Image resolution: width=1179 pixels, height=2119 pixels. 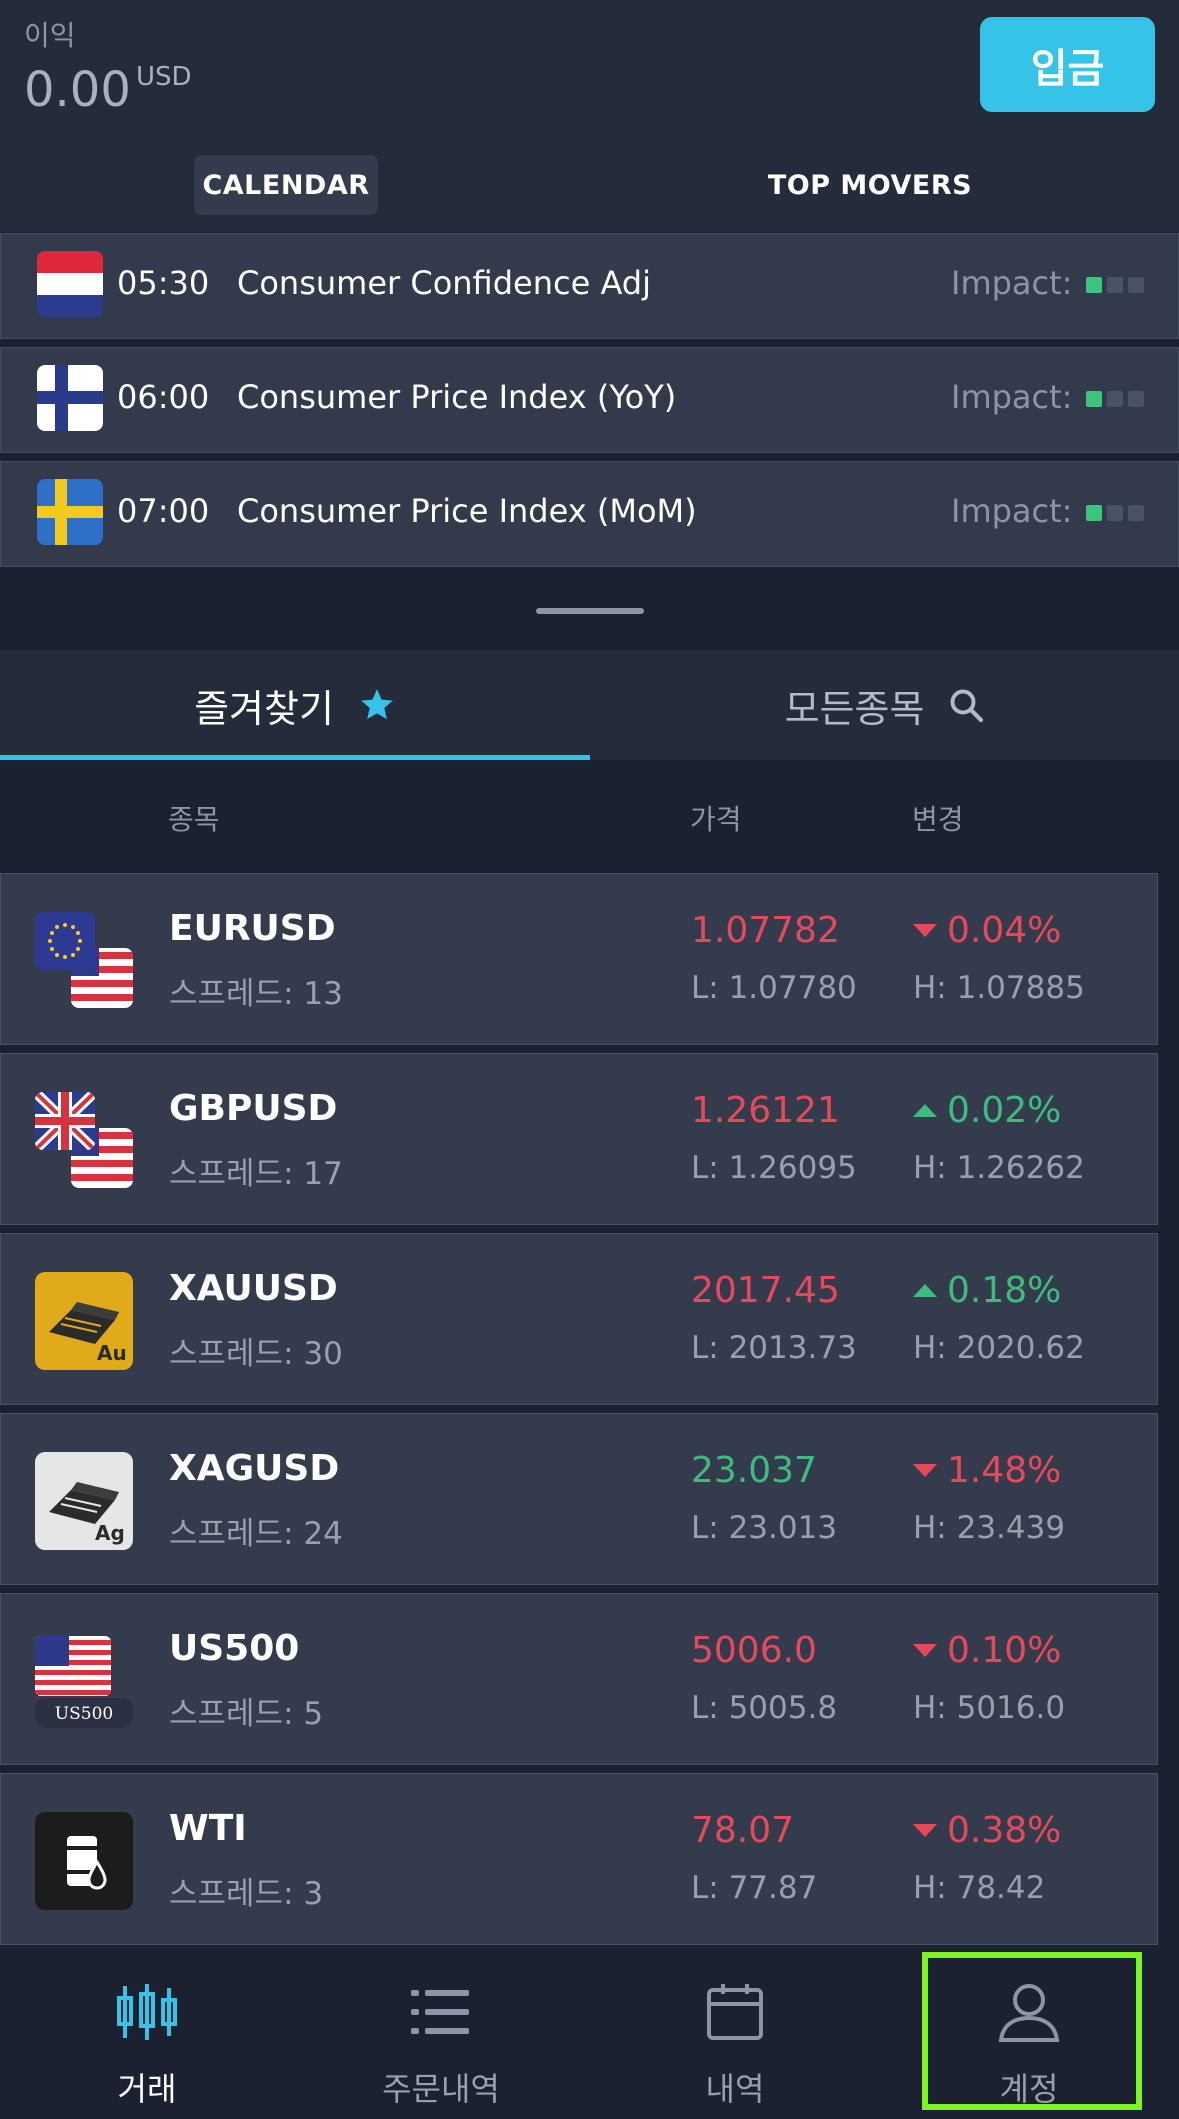 What do you see at coordinates (70, 512) in the screenshot?
I see `sweden-flag-icon` at bounding box center [70, 512].